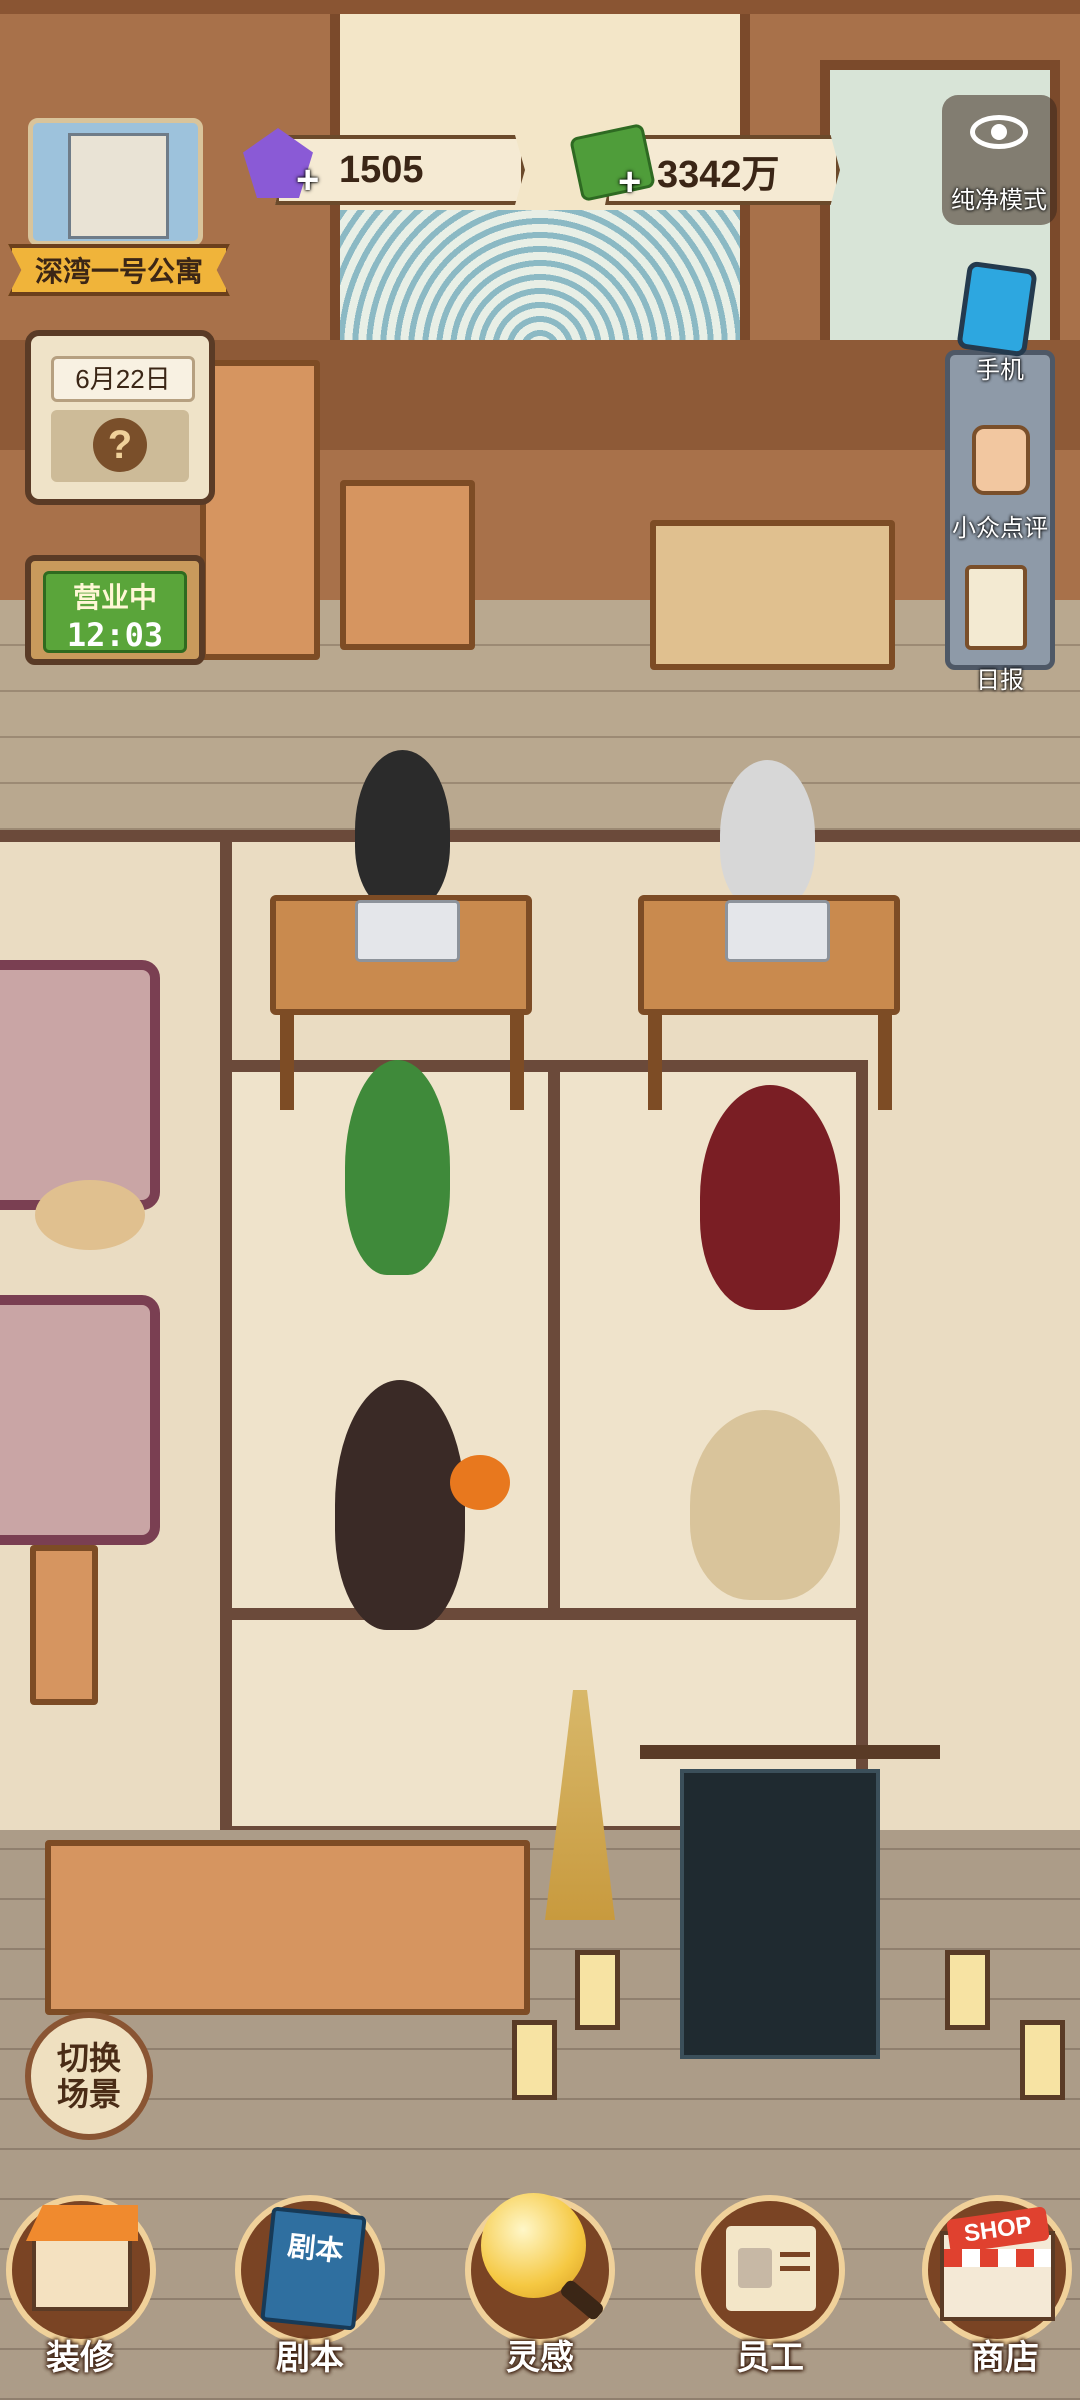  Describe the element at coordinates (1001, 460) in the screenshot. I see `thumbs-up-icon` at that location.